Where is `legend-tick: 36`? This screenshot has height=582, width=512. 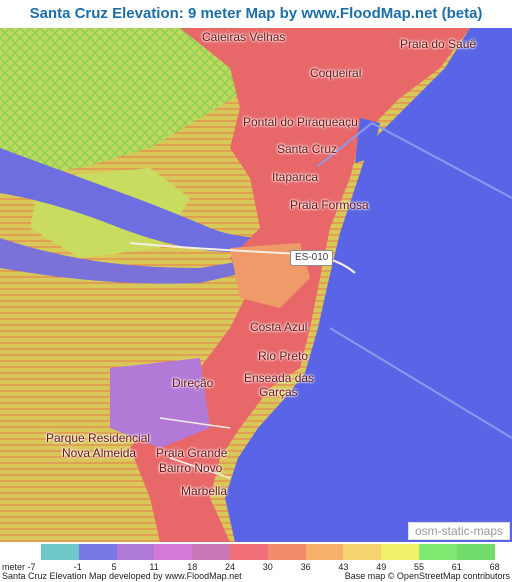
legend-tick: 36 is located at coordinates (305, 567).